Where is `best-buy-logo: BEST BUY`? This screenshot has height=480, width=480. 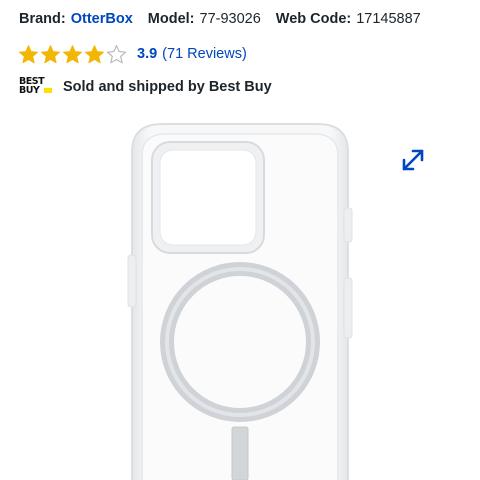
best-buy-logo: BEST BUY is located at coordinates (38, 87).